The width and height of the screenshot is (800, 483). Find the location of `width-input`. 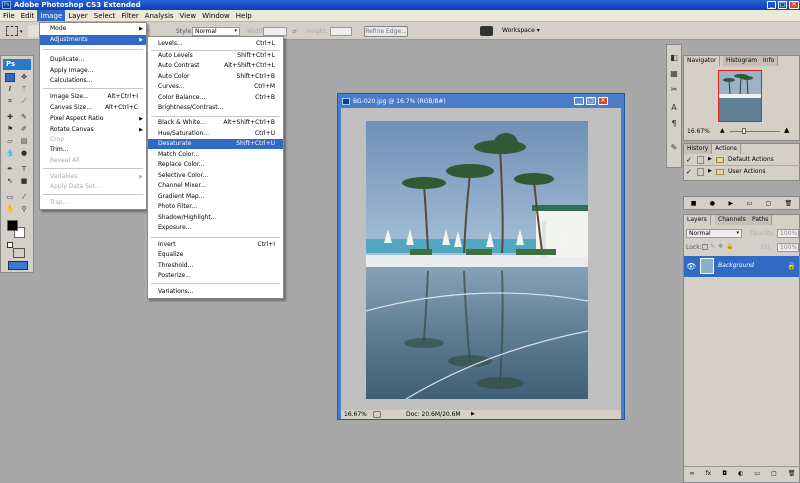

width-input is located at coordinates (275, 31).